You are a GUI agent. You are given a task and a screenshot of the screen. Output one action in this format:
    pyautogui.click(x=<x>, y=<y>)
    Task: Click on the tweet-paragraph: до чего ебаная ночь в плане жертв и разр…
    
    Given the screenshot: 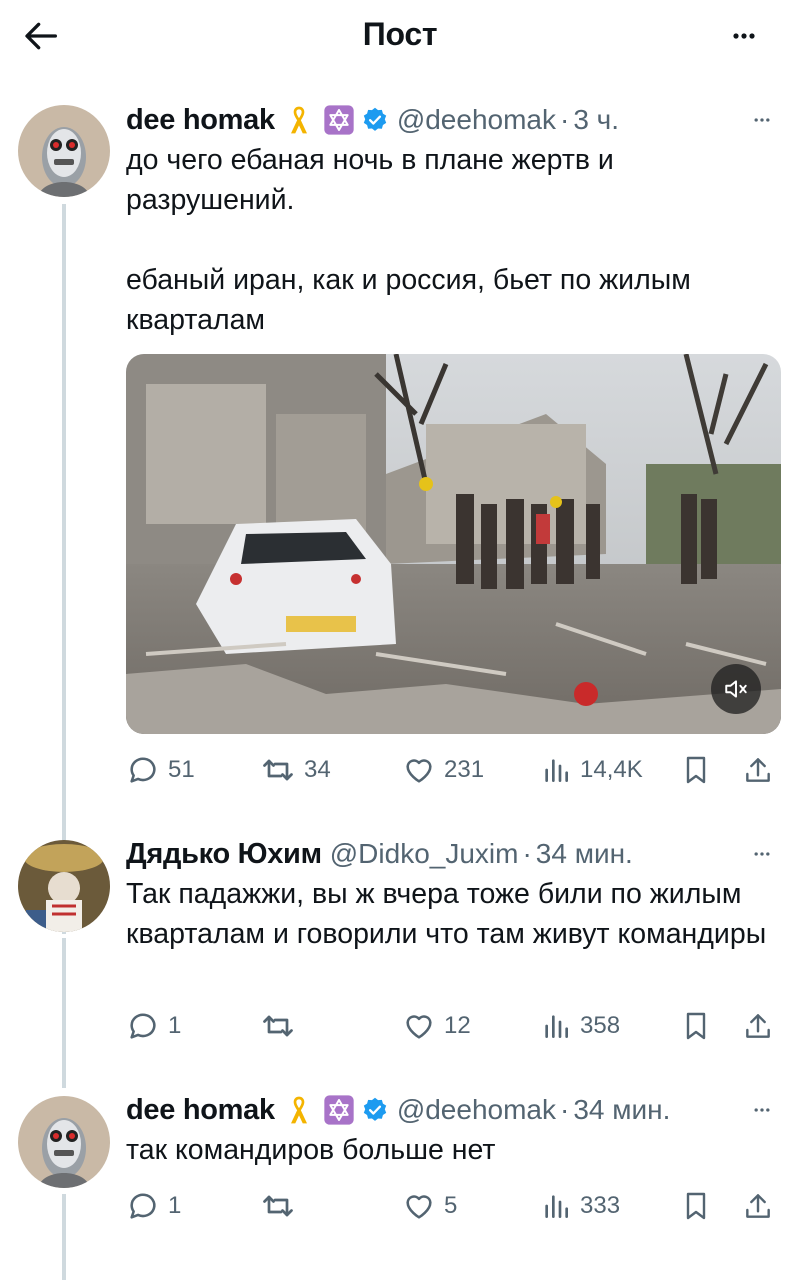 What is the action you would take?
    pyautogui.click(x=370, y=180)
    